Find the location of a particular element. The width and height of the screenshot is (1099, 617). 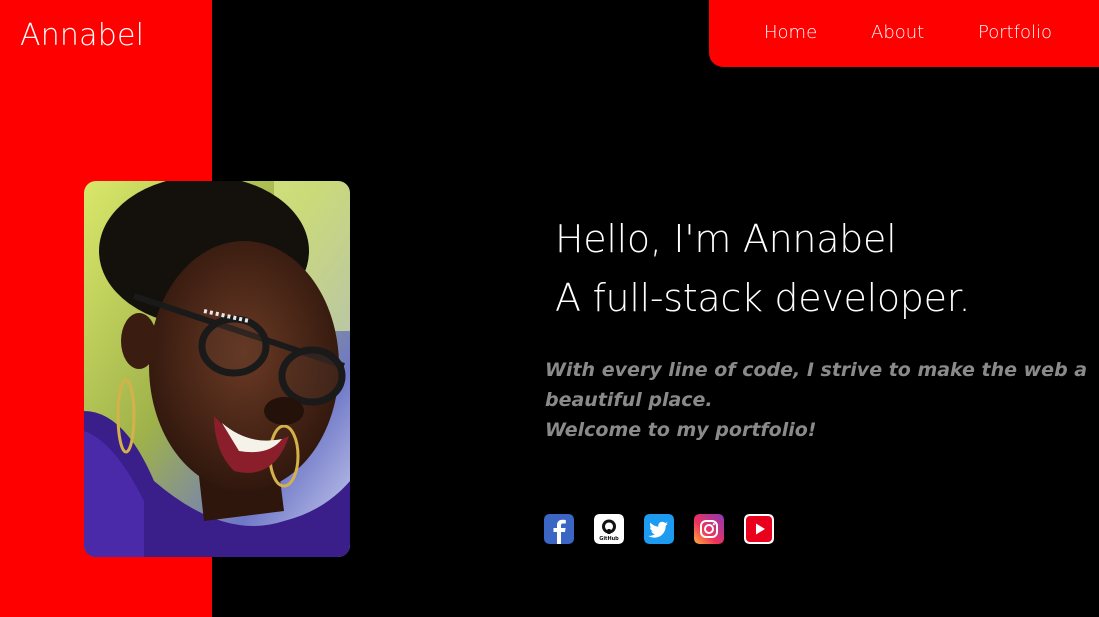

facebook-icon is located at coordinates (559, 529).